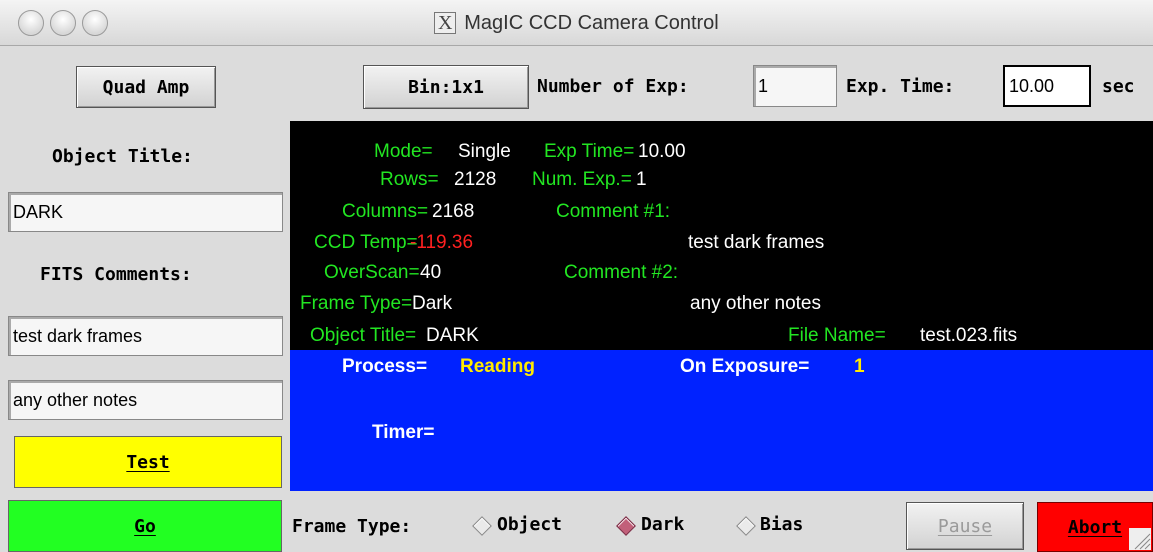  I want to click on abort-label: Abort, so click(1095, 527).